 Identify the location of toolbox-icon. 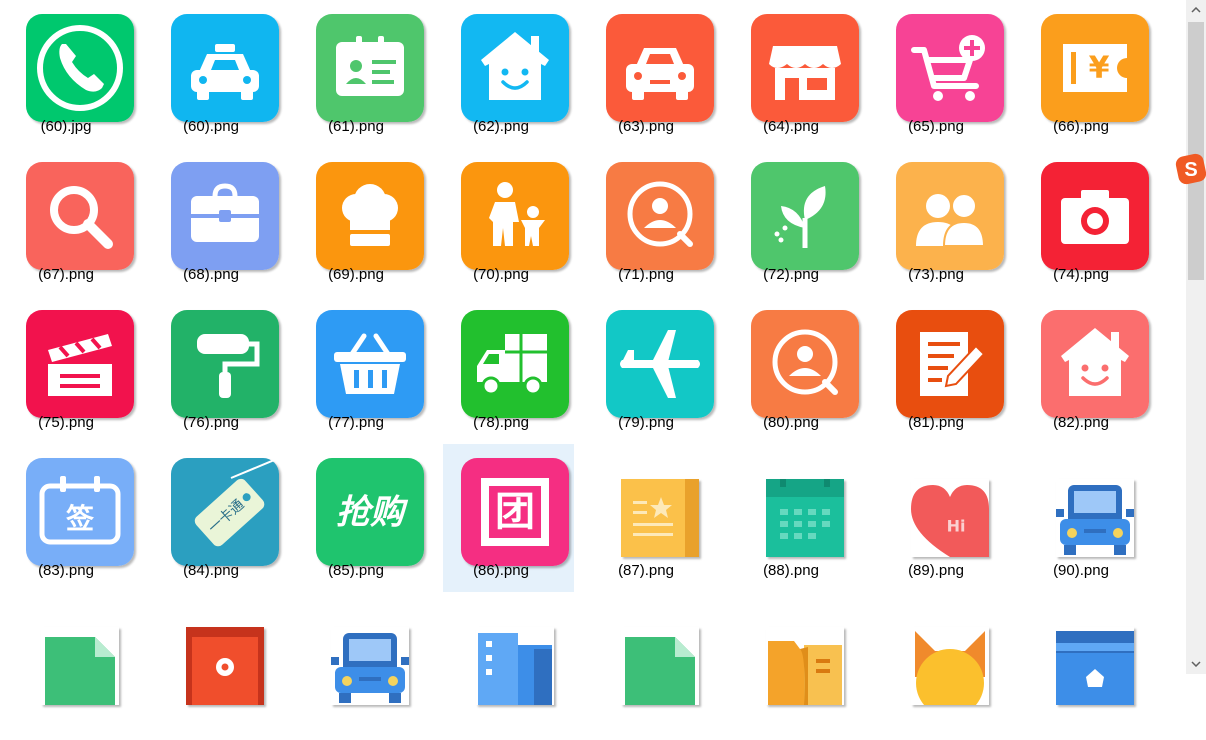
(225, 216).